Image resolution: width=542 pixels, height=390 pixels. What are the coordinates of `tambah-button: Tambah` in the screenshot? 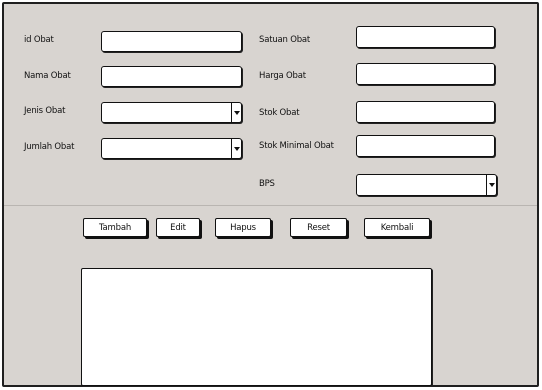 It's located at (115, 227).